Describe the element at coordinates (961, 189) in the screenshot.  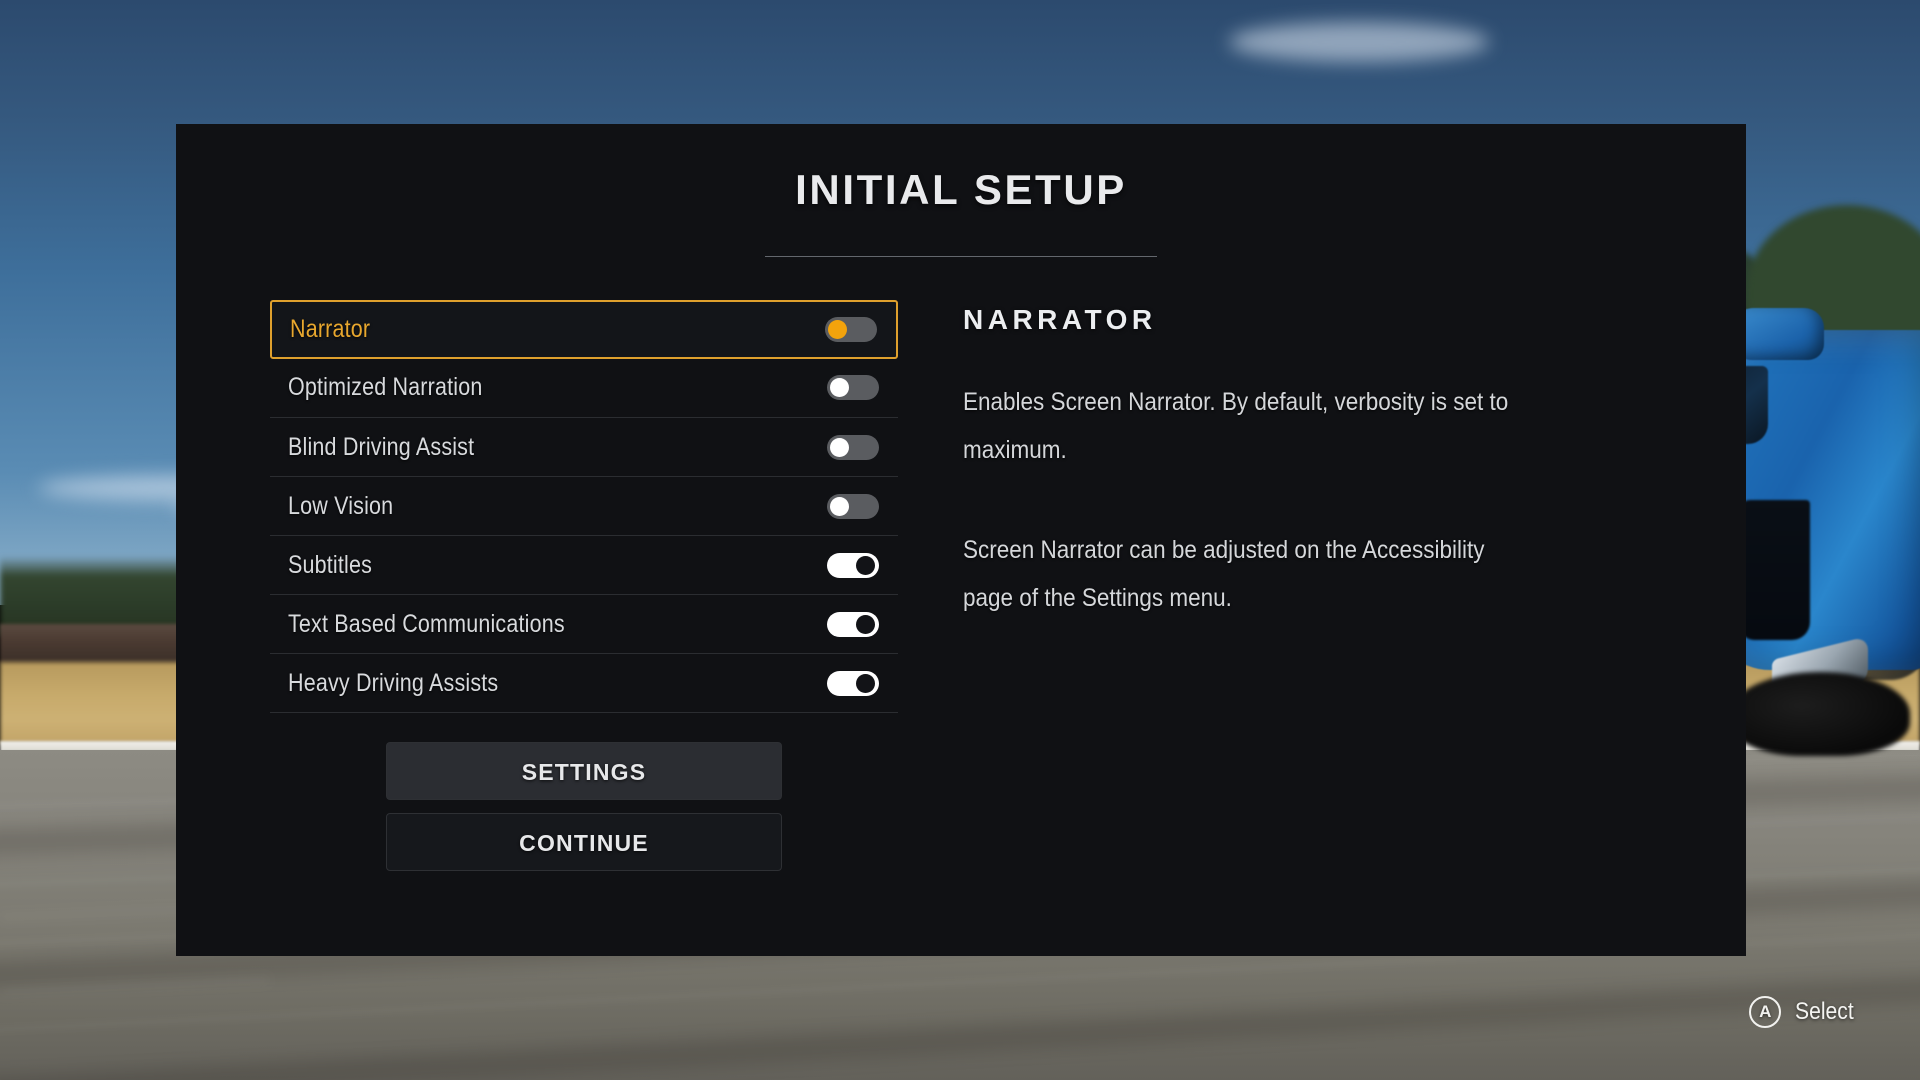
I see `page-title: INITIAL SETUP` at that location.